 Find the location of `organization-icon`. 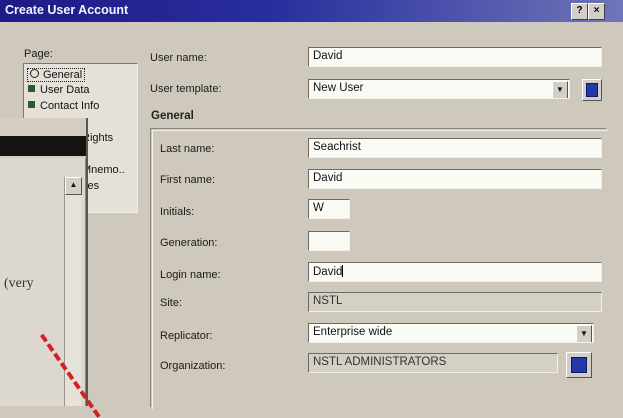

organization-icon is located at coordinates (579, 365).